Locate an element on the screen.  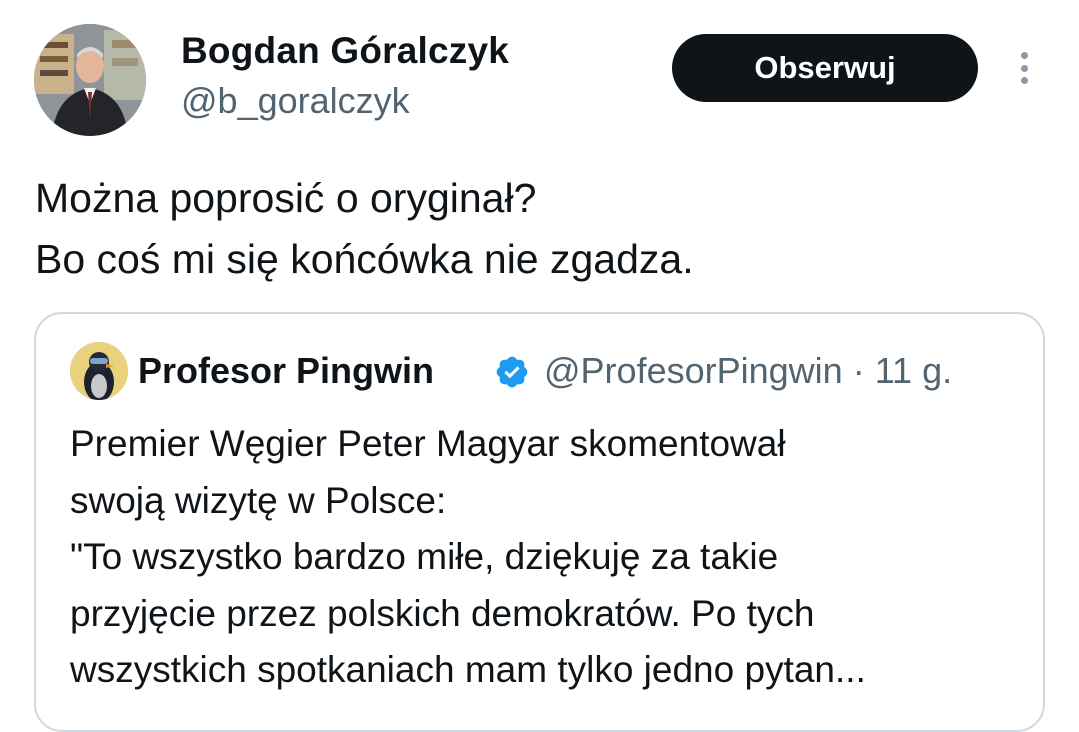
follow-button: Obserwuj is located at coordinates (825, 68).